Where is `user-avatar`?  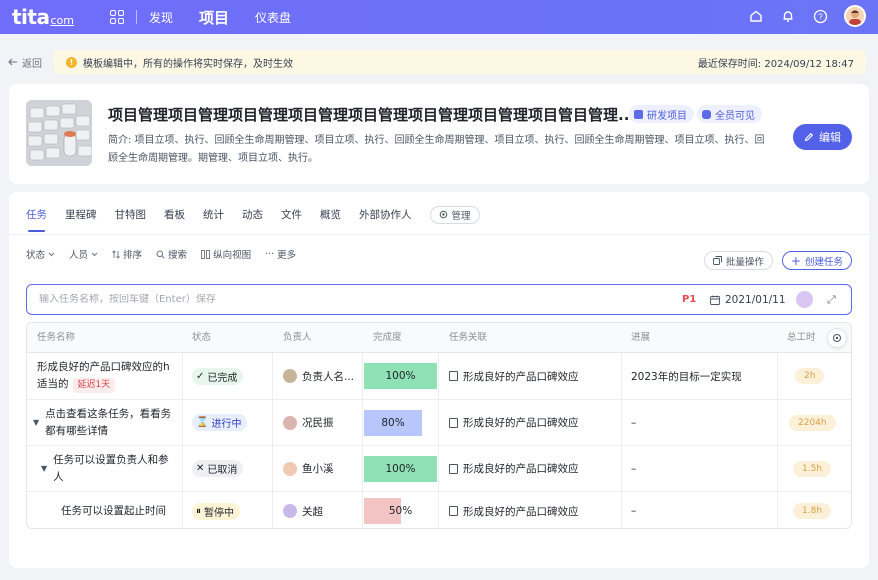 user-avatar is located at coordinates (855, 16).